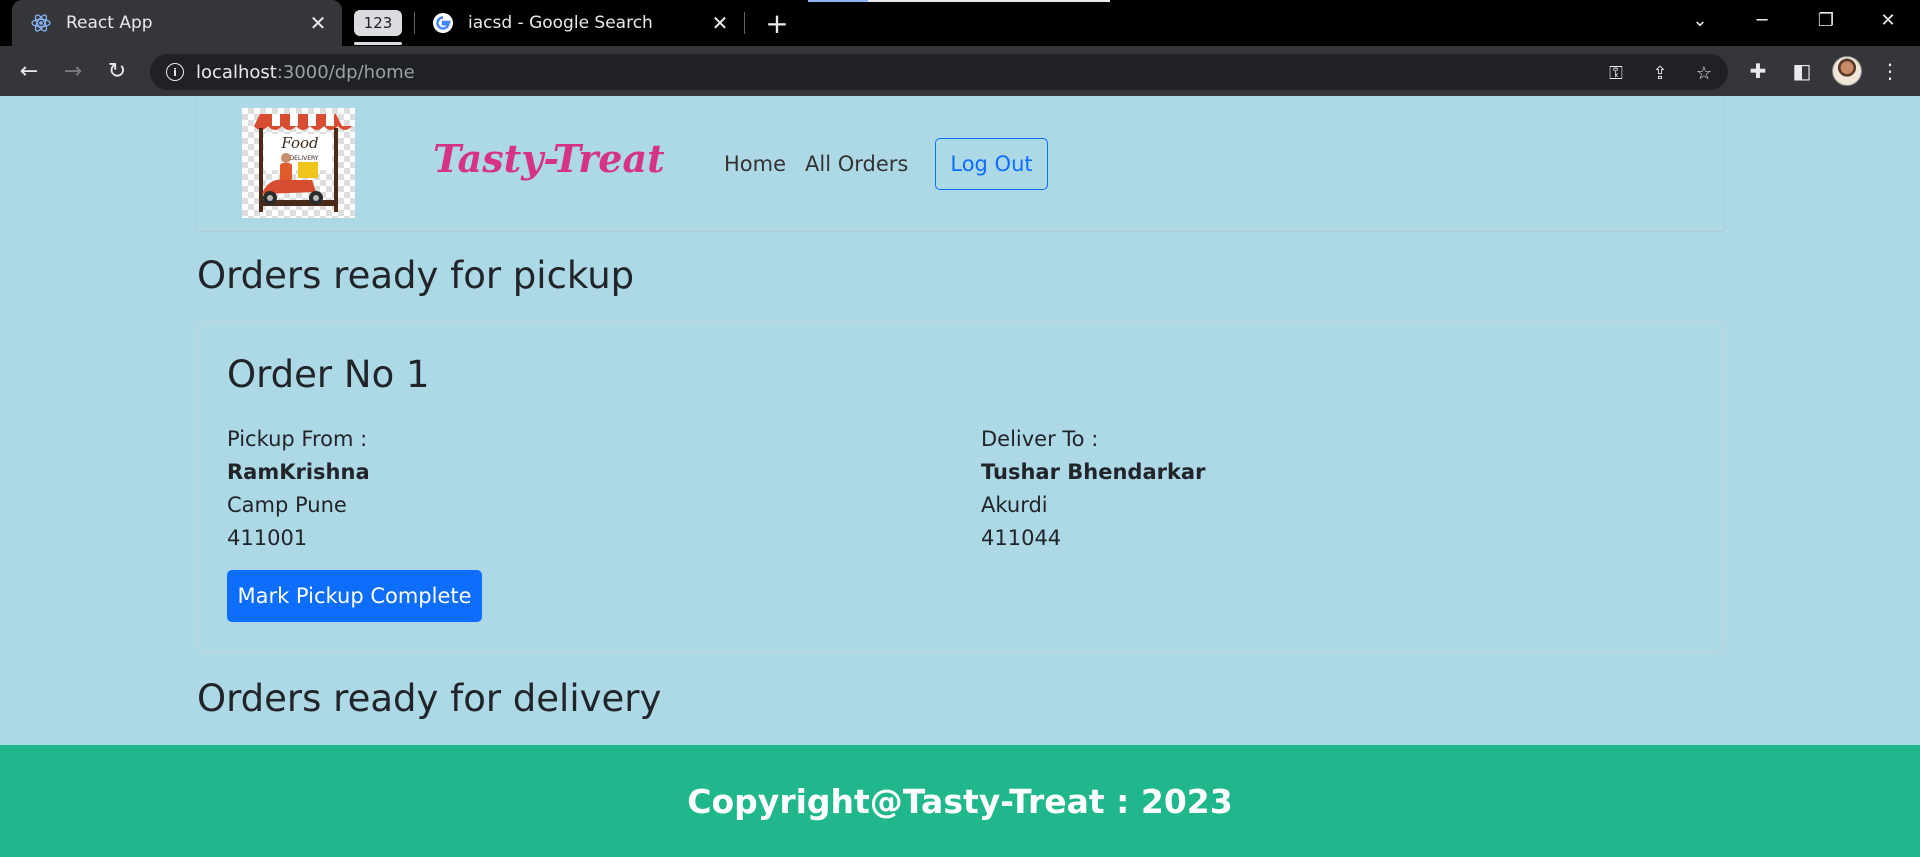  Describe the element at coordinates (989, 1) in the screenshot. I see `tab-strip-accent-light` at that location.